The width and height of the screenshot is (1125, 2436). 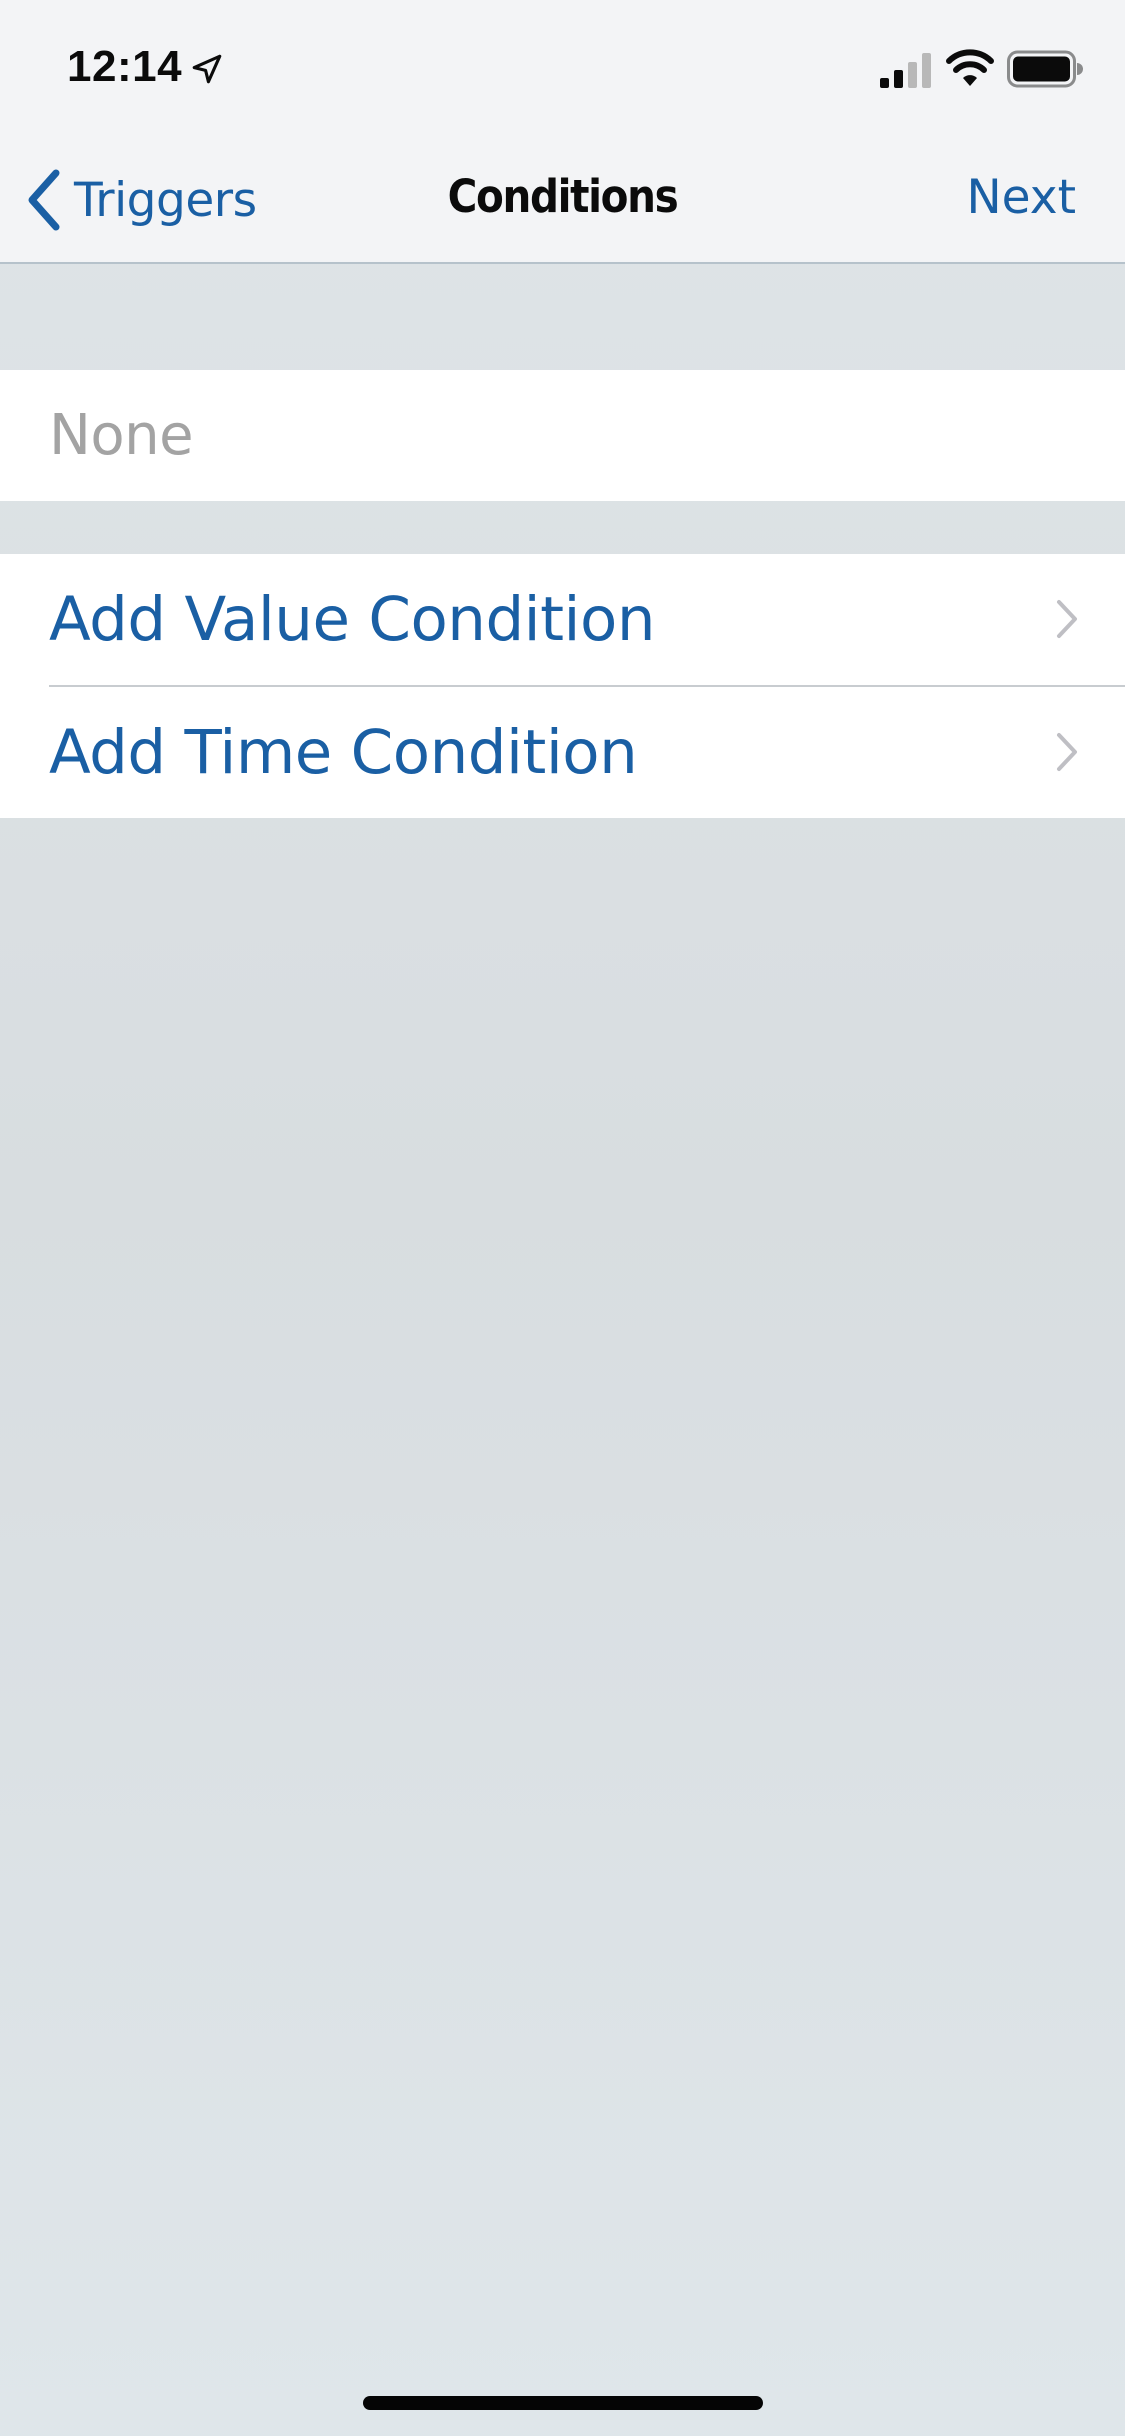 What do you see at coordinates (165, 200) in the screenshot?
I see `back-button-label: Triggers` at bounding box center [165, 200].